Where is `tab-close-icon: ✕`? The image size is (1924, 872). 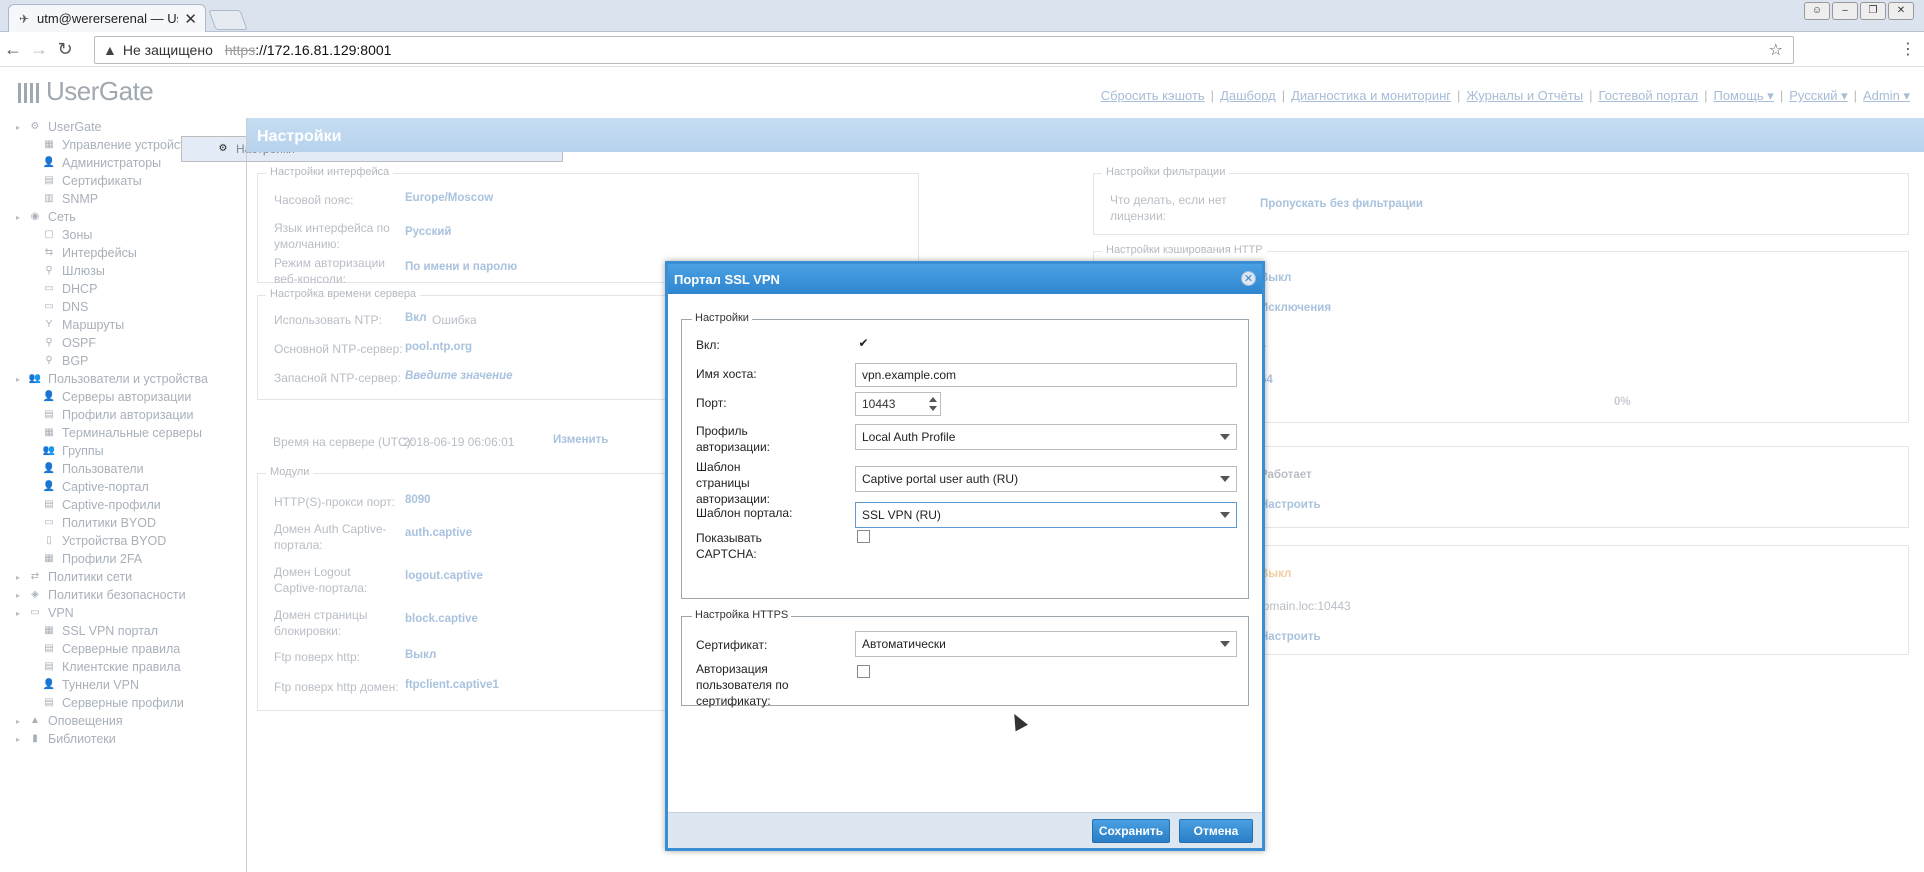
tab-close-icon: ✕ is located at coordinates (190, 19).